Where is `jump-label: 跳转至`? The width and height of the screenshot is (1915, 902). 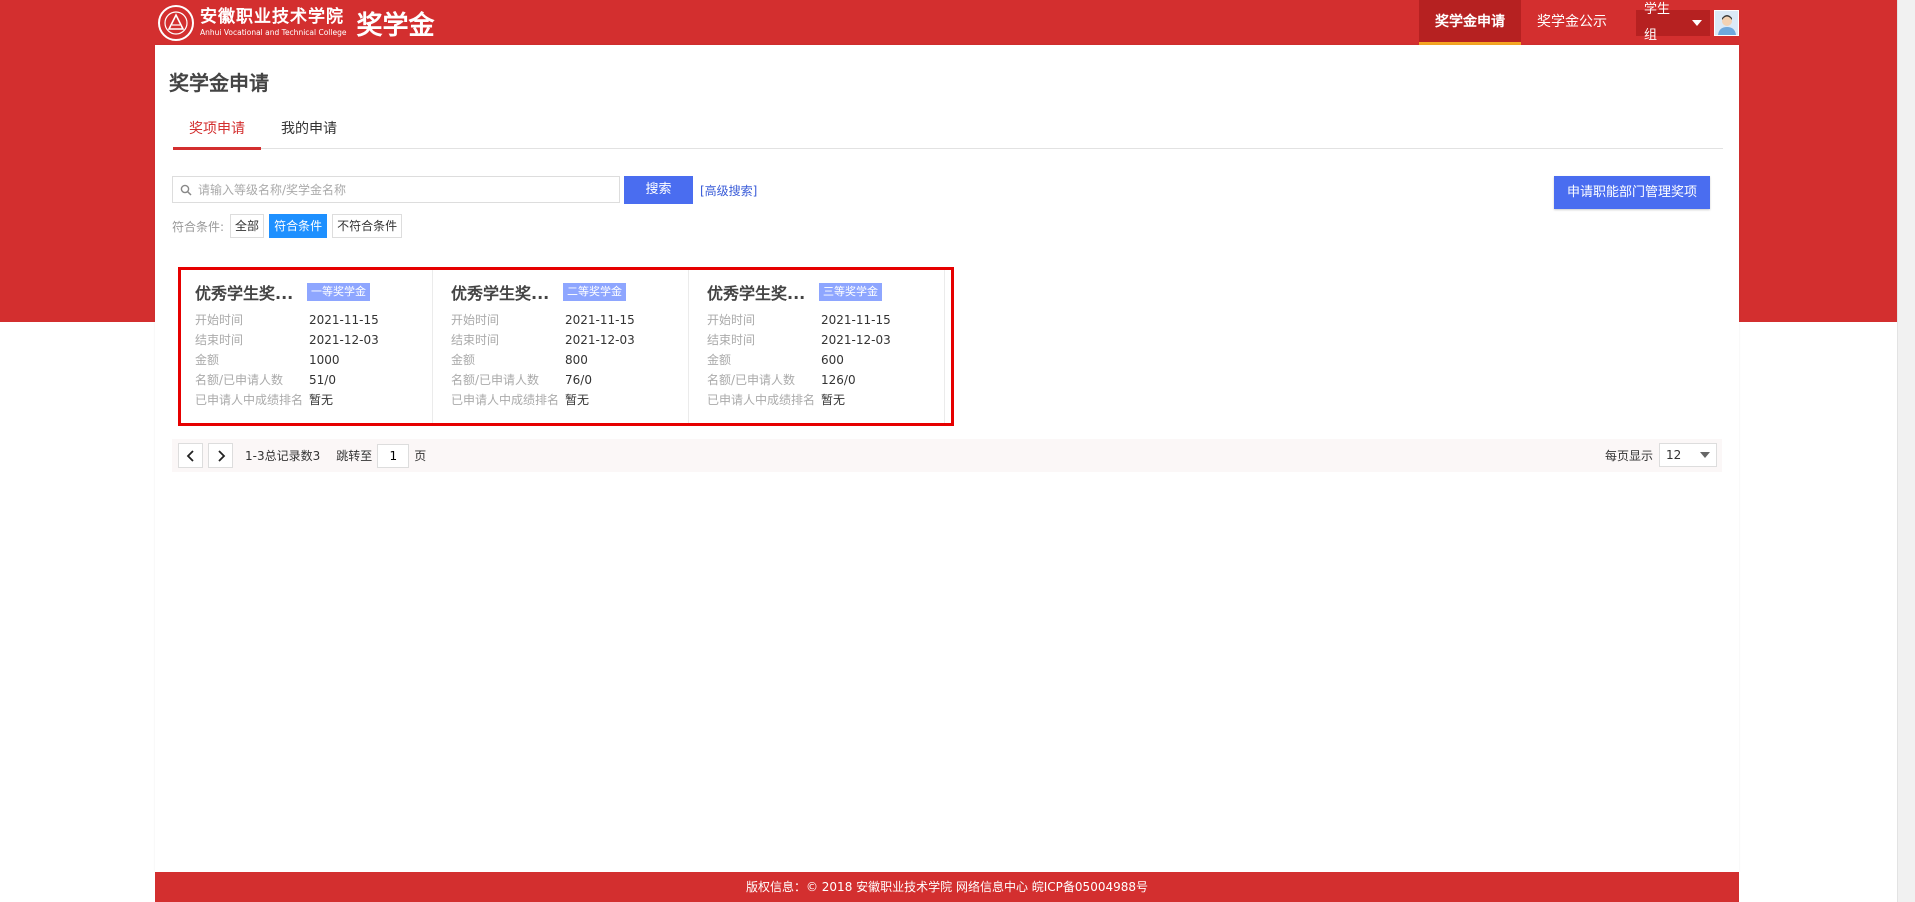 jump-label: 跳转至 is located at coordinates (354, 456).